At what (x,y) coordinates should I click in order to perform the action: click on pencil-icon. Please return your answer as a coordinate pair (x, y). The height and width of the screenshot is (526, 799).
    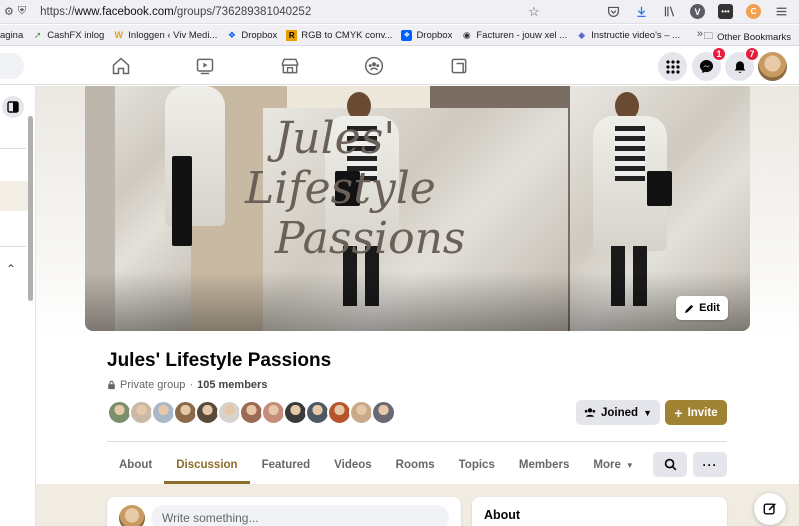
    Looking at the image, I should click on (689, 308).